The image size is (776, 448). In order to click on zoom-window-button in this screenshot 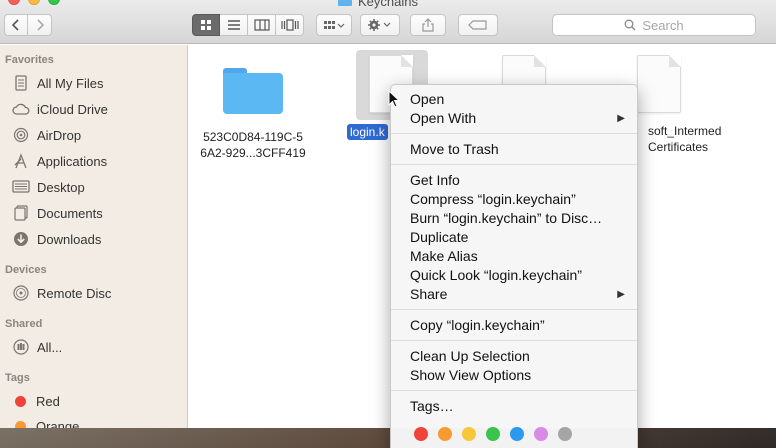, I will do `click(54, 2)`.